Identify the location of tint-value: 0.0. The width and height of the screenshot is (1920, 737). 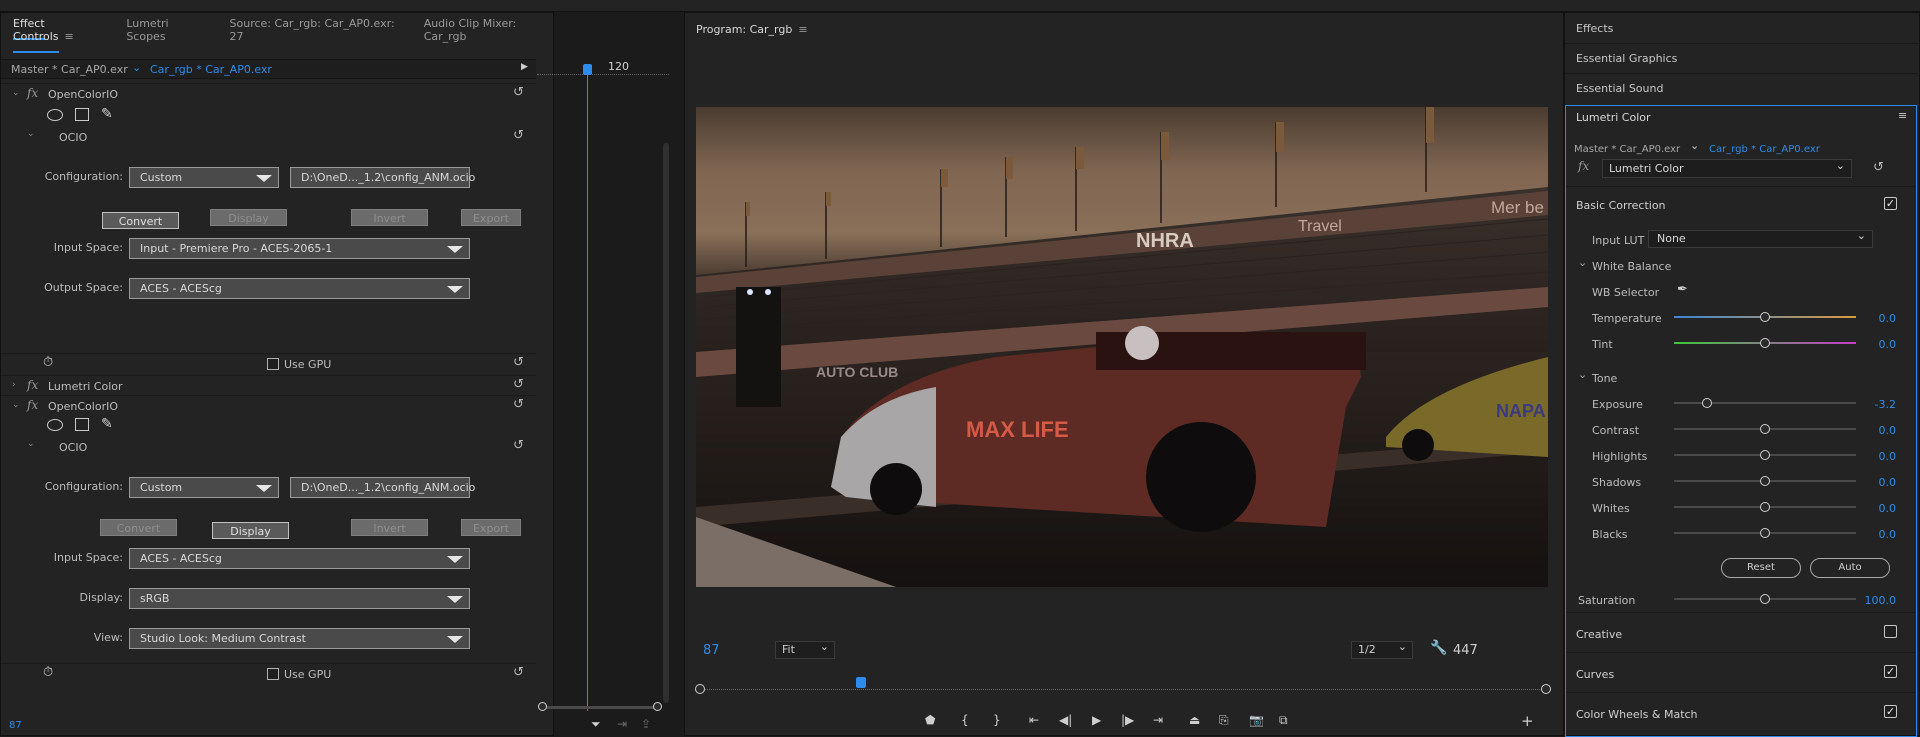
(1876, 344).